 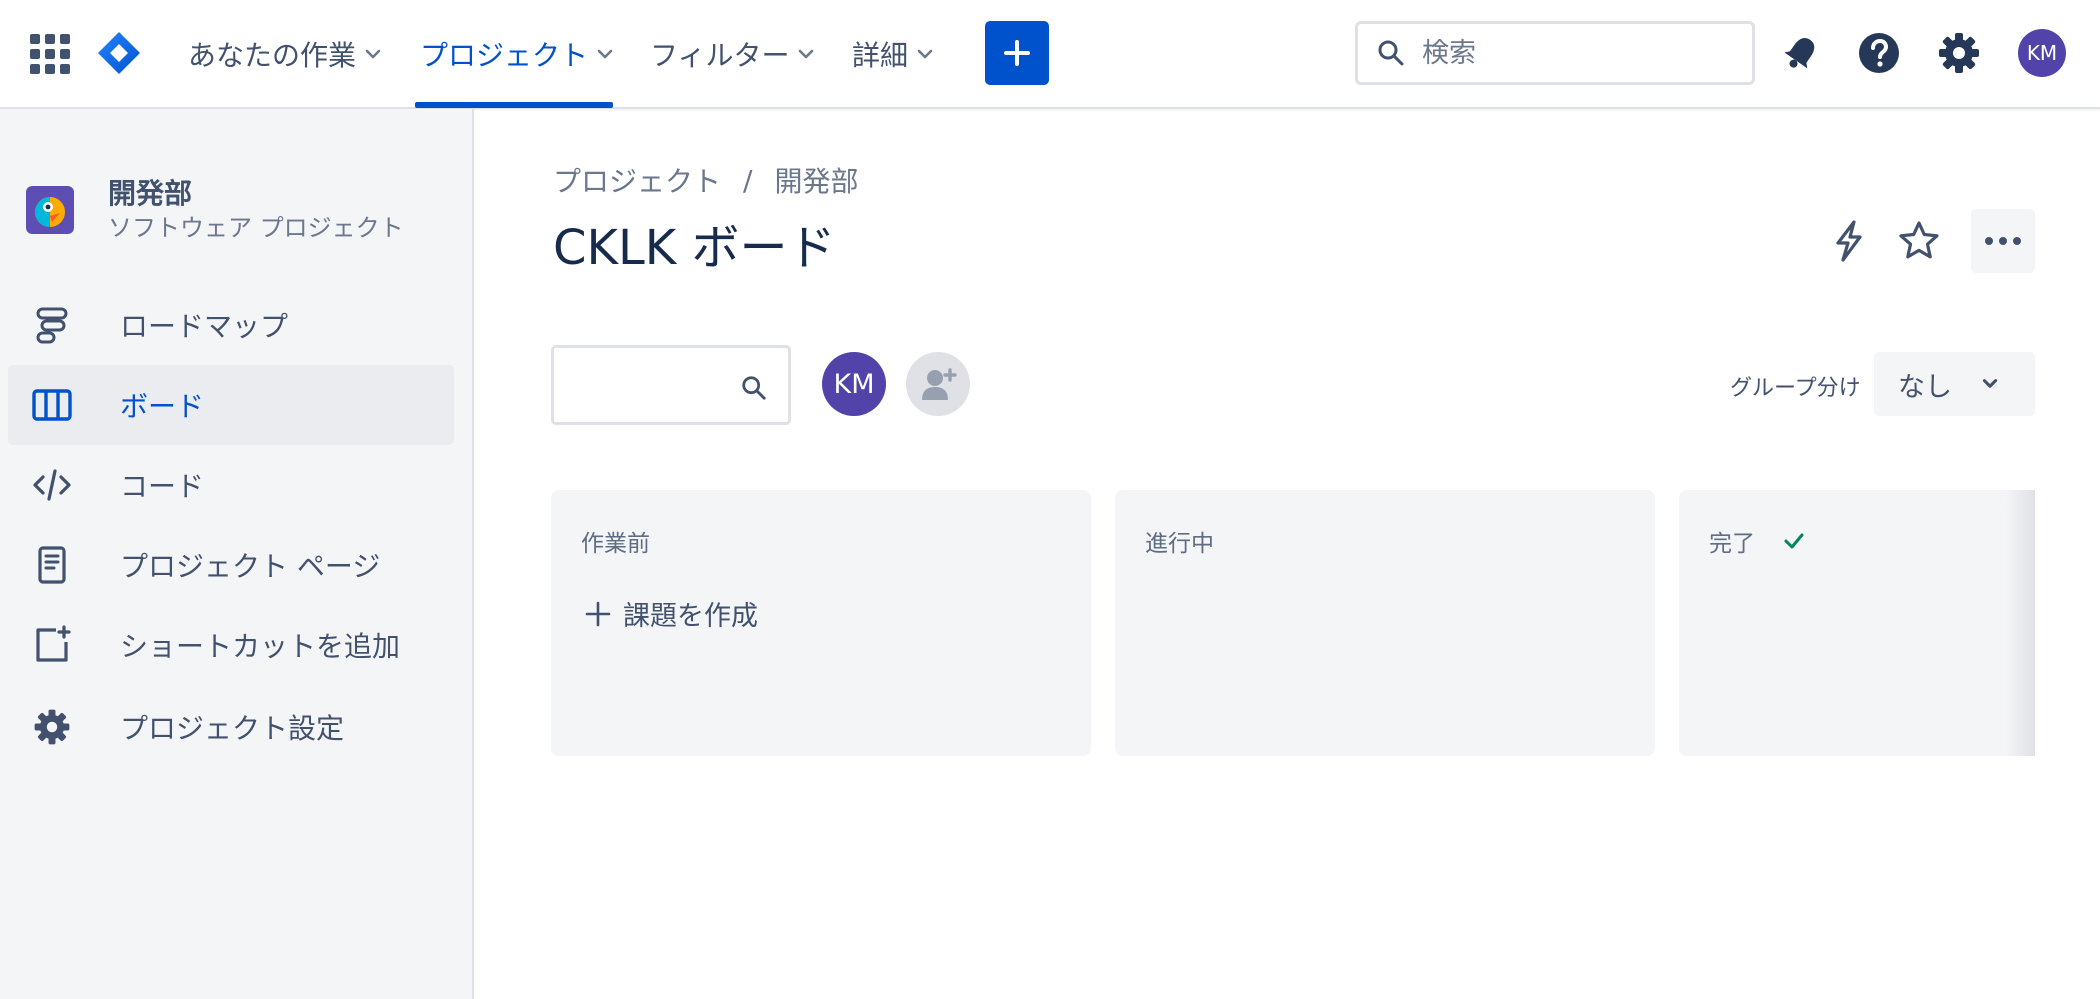 I want to click on sidebar-item-add-shortcut: ショートカットを追加, so click(x=231, y=645).